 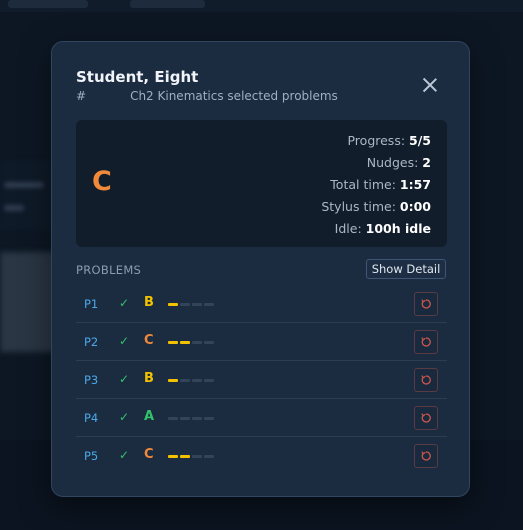 What do you see at coordinates (430, 85) in the screenshot?
I see `close-icon` at bounding box center [430, 85].